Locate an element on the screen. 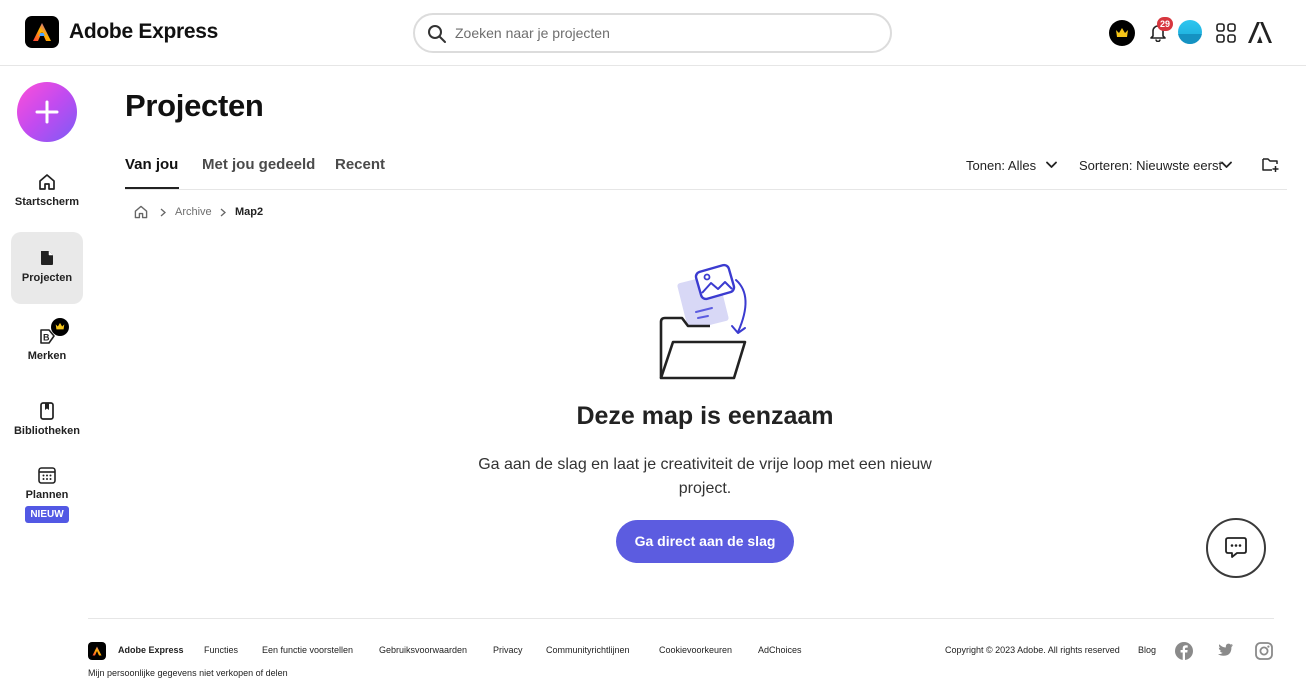 Image resolution: width=1306 pixels, height=683 pixels. get-started-button: Ga direct aan de slag is located at coordinates (705, 541).